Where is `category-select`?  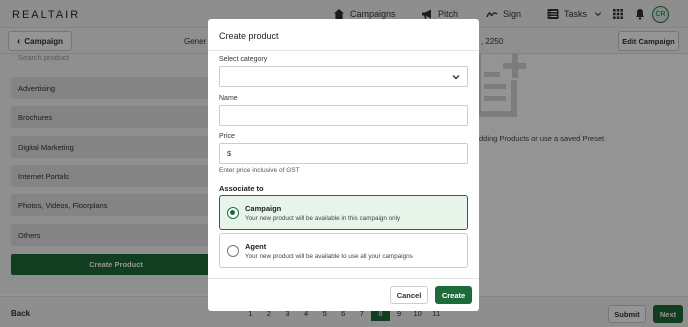
category-select is located at coordinates (343, 76).